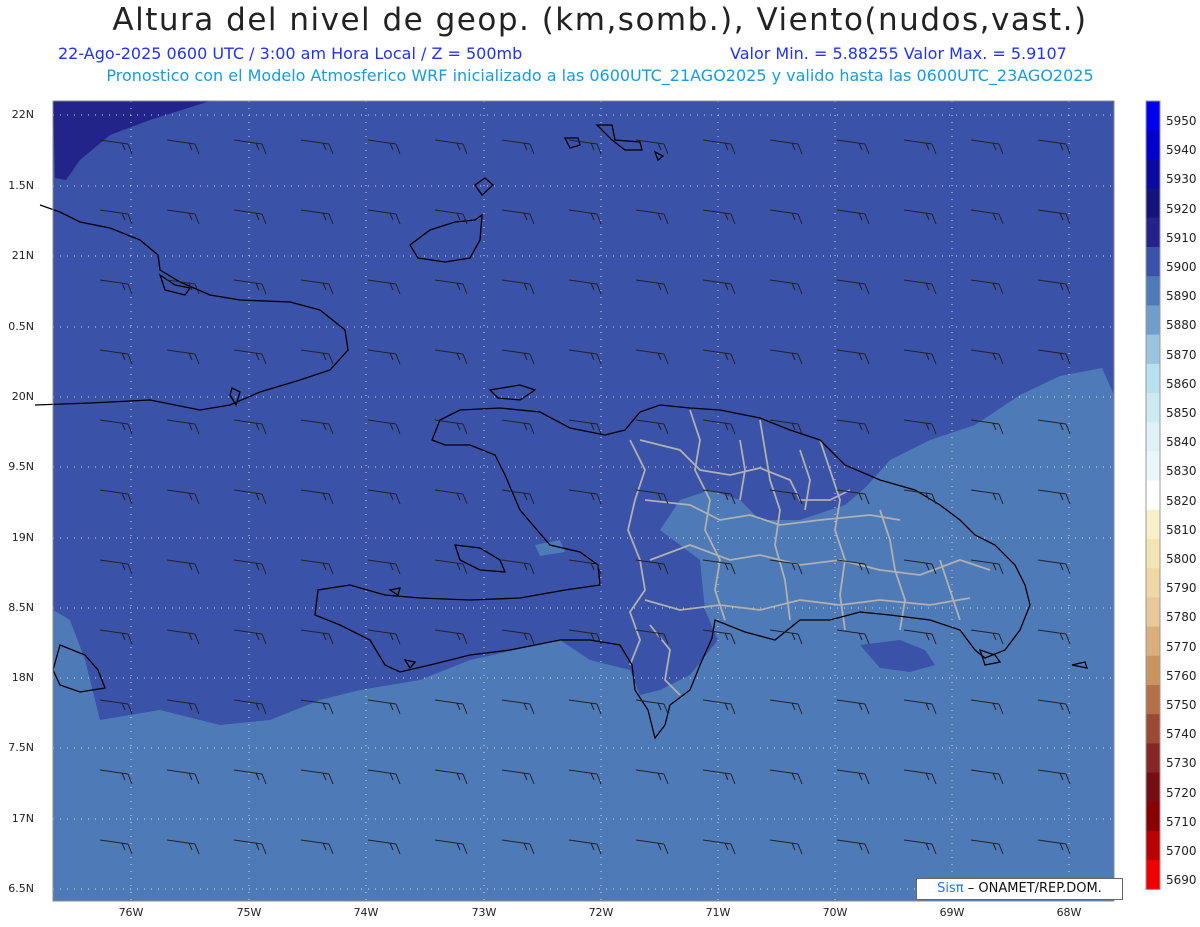  I want to click on colorbar-level-label: 5940, so click(1181, 150).